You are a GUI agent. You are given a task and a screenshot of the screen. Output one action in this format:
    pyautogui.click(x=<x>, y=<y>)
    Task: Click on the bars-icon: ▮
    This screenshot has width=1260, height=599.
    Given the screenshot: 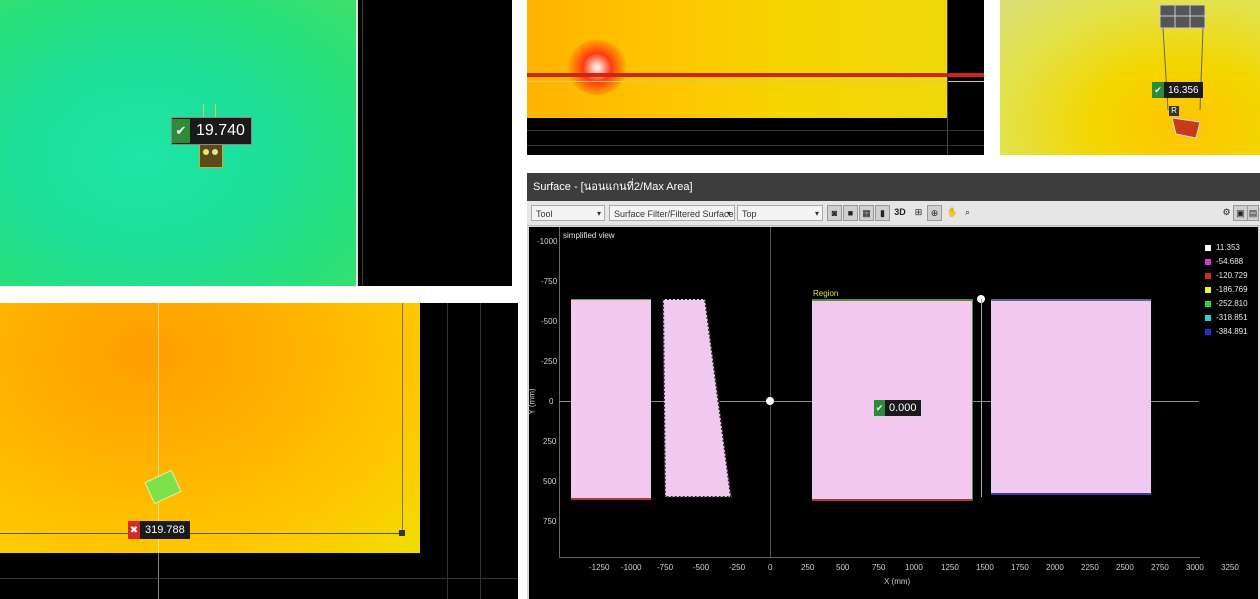 What is the action you would take?
    pyautogui.click(x=882, y=213)
    